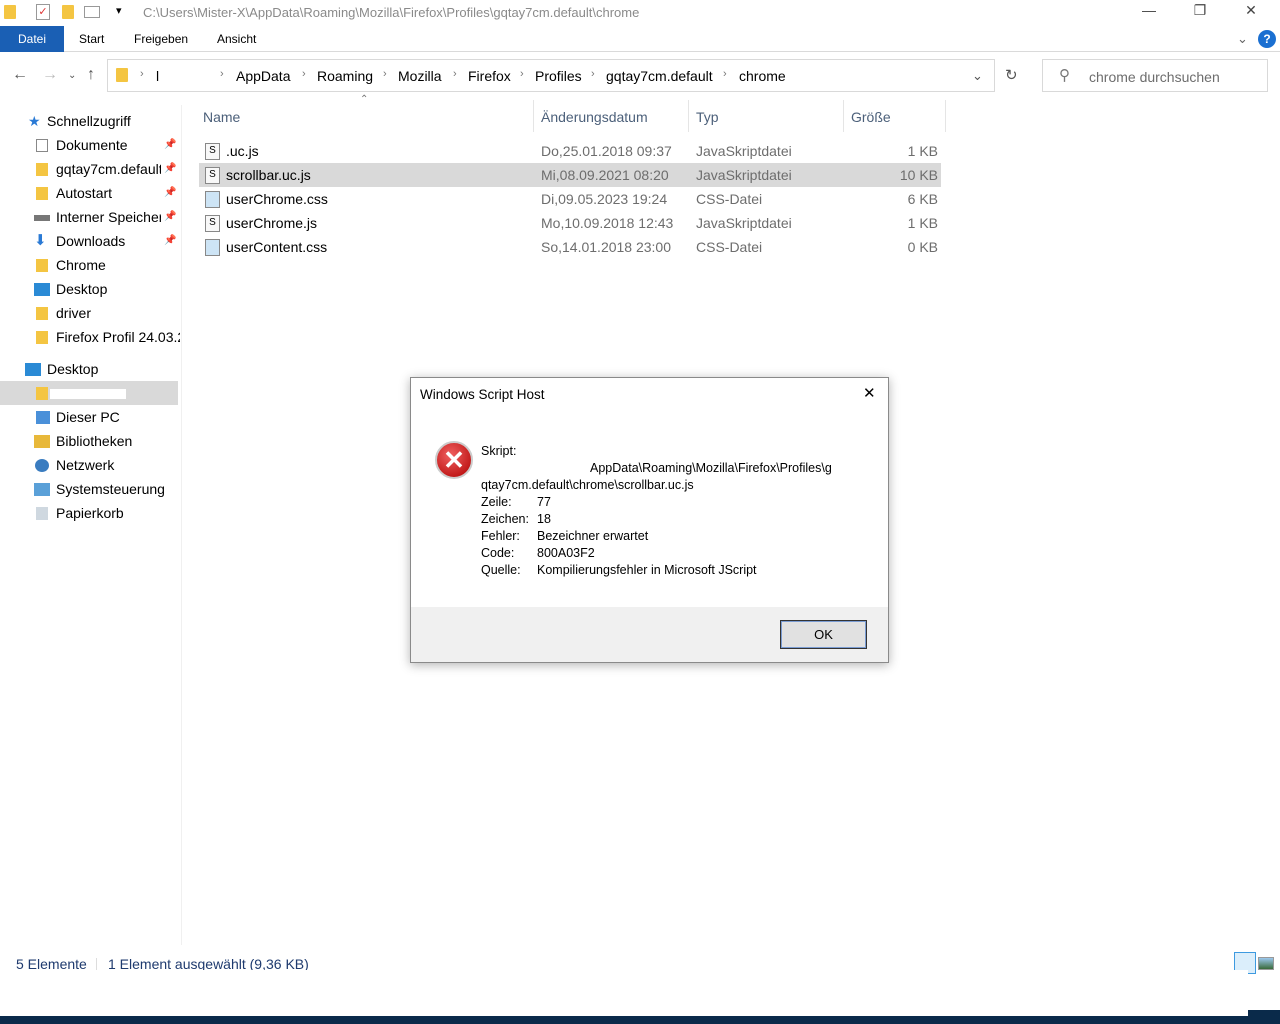 Image resolution: width=1280 pixels, height=1024 pixels. What do you see at coordinates (43, 12) in the screenshot?
I see `properties-icon: ✓` at bounding box center [43, 12].